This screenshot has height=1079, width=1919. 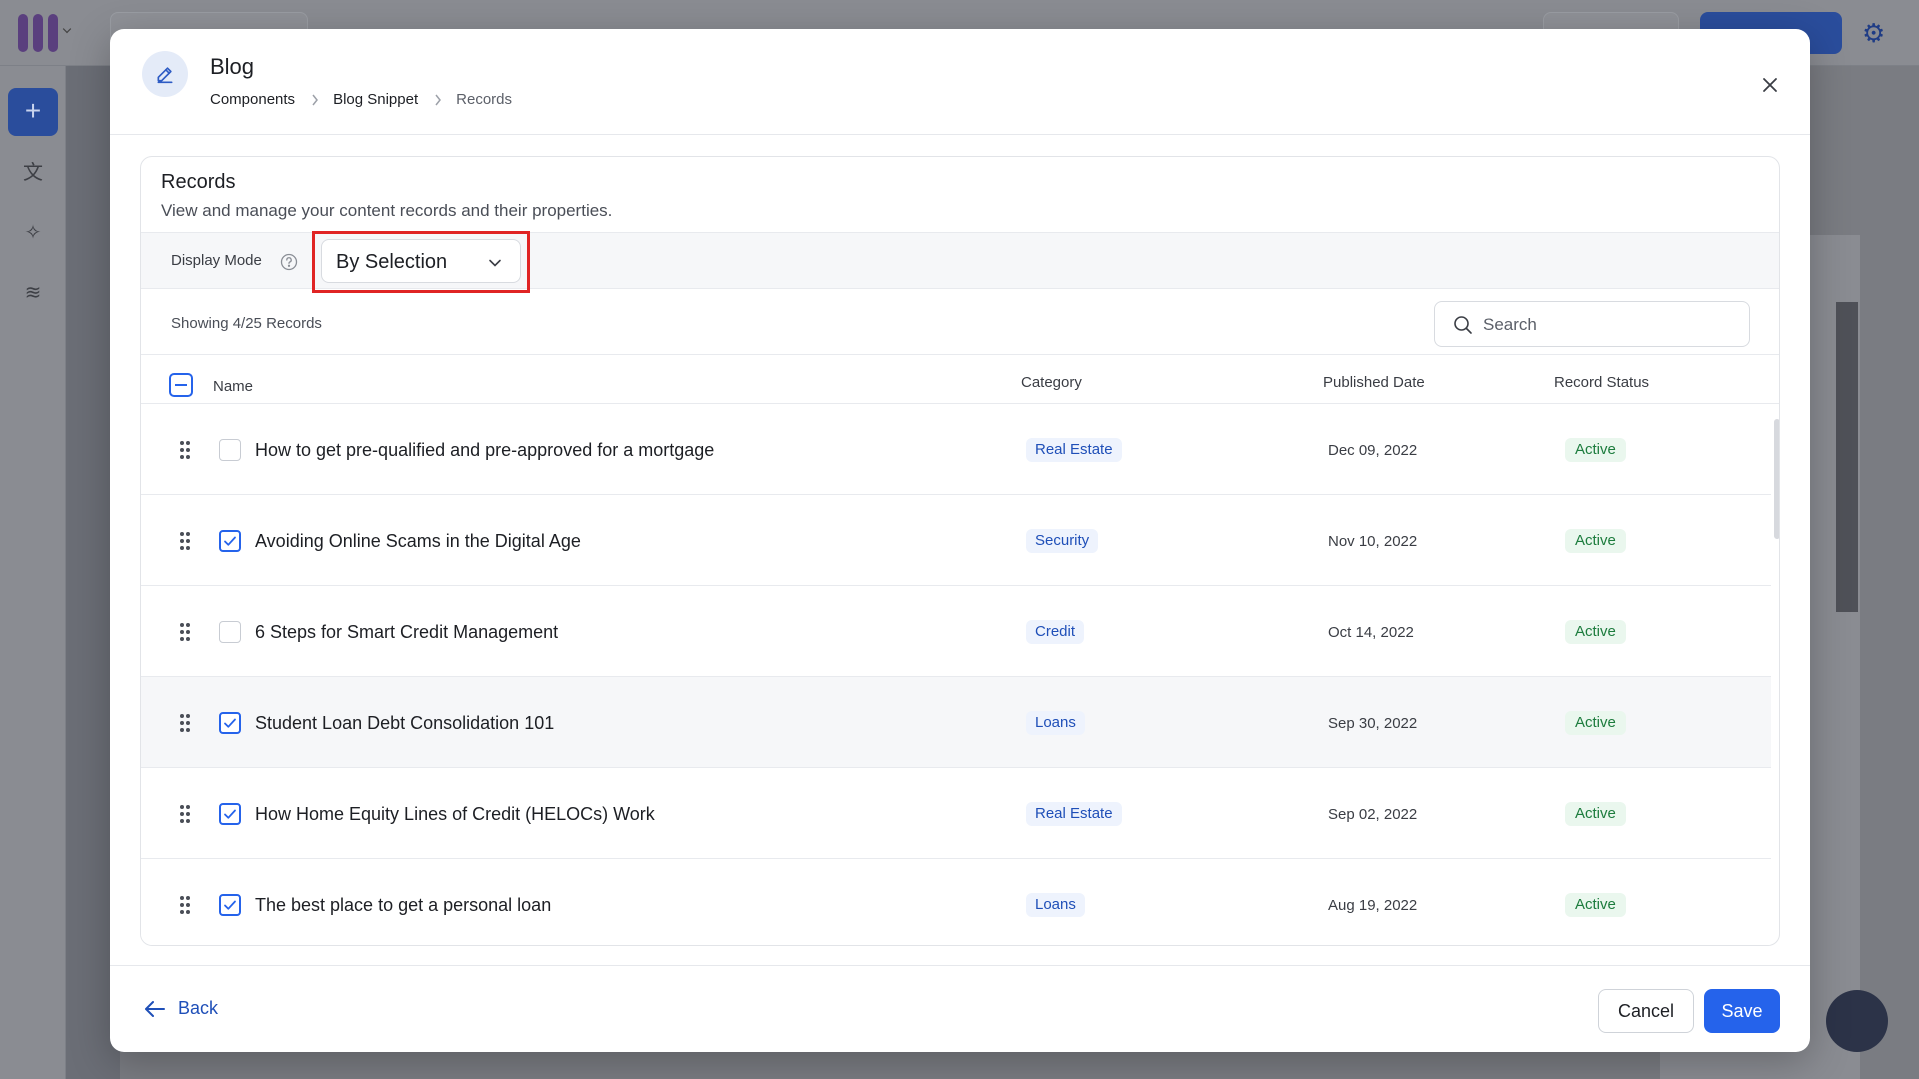 I want to click on column-header-category: Category, so click(x=1051, y=382).